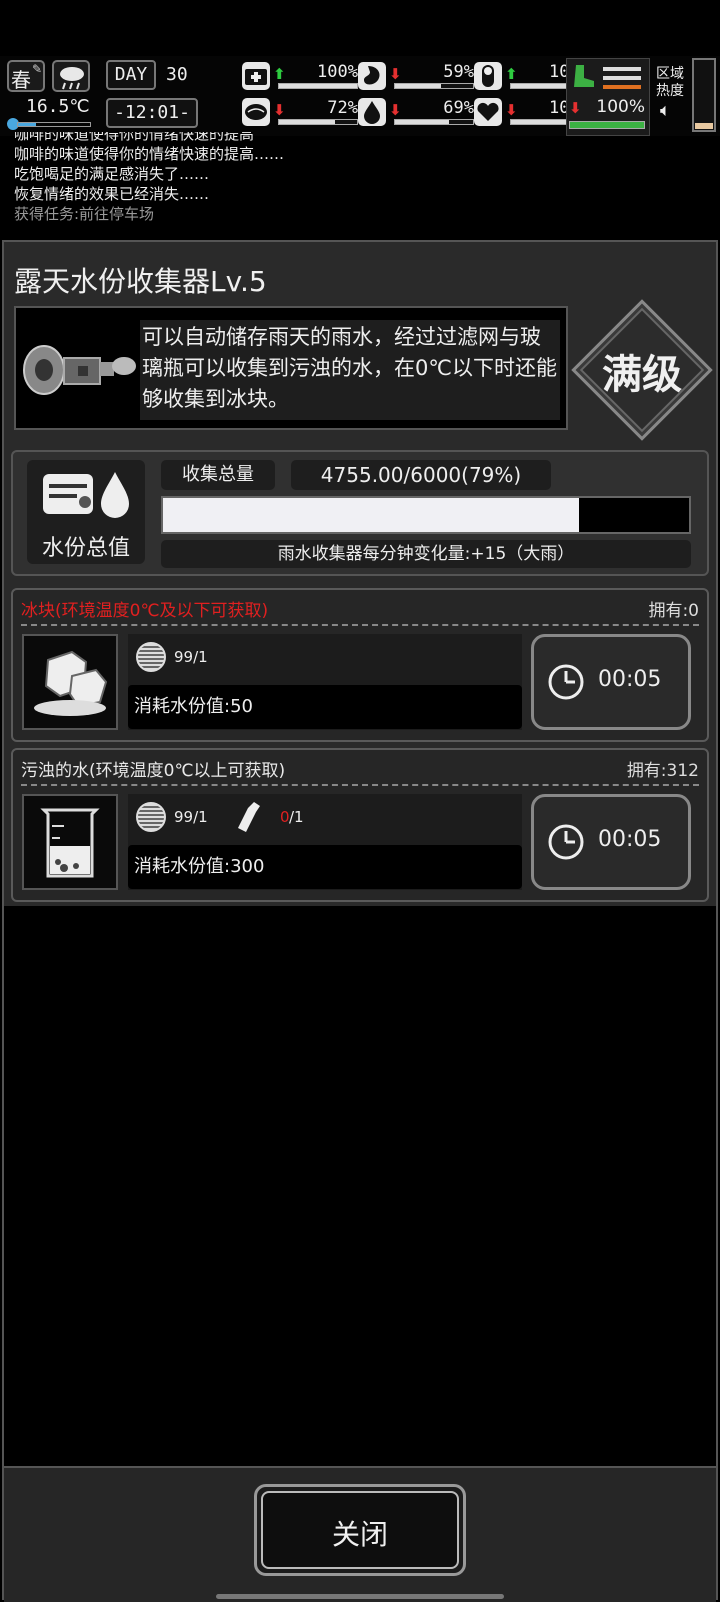 The image size is (720, 1602). Describe the element at coordinates (131, 75) in the screenshot. I see `day-badge: DAY` at that location.